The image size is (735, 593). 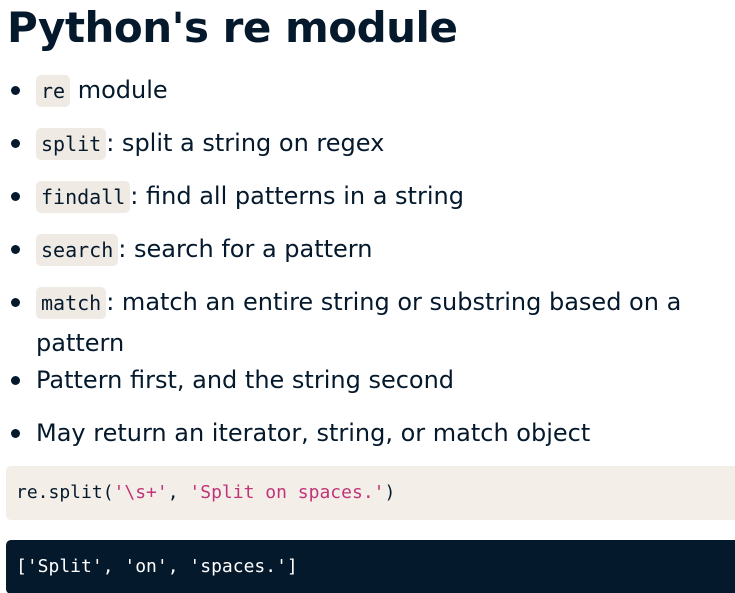 I want to click on inline-code-match: match, so click(x=71, y=303).